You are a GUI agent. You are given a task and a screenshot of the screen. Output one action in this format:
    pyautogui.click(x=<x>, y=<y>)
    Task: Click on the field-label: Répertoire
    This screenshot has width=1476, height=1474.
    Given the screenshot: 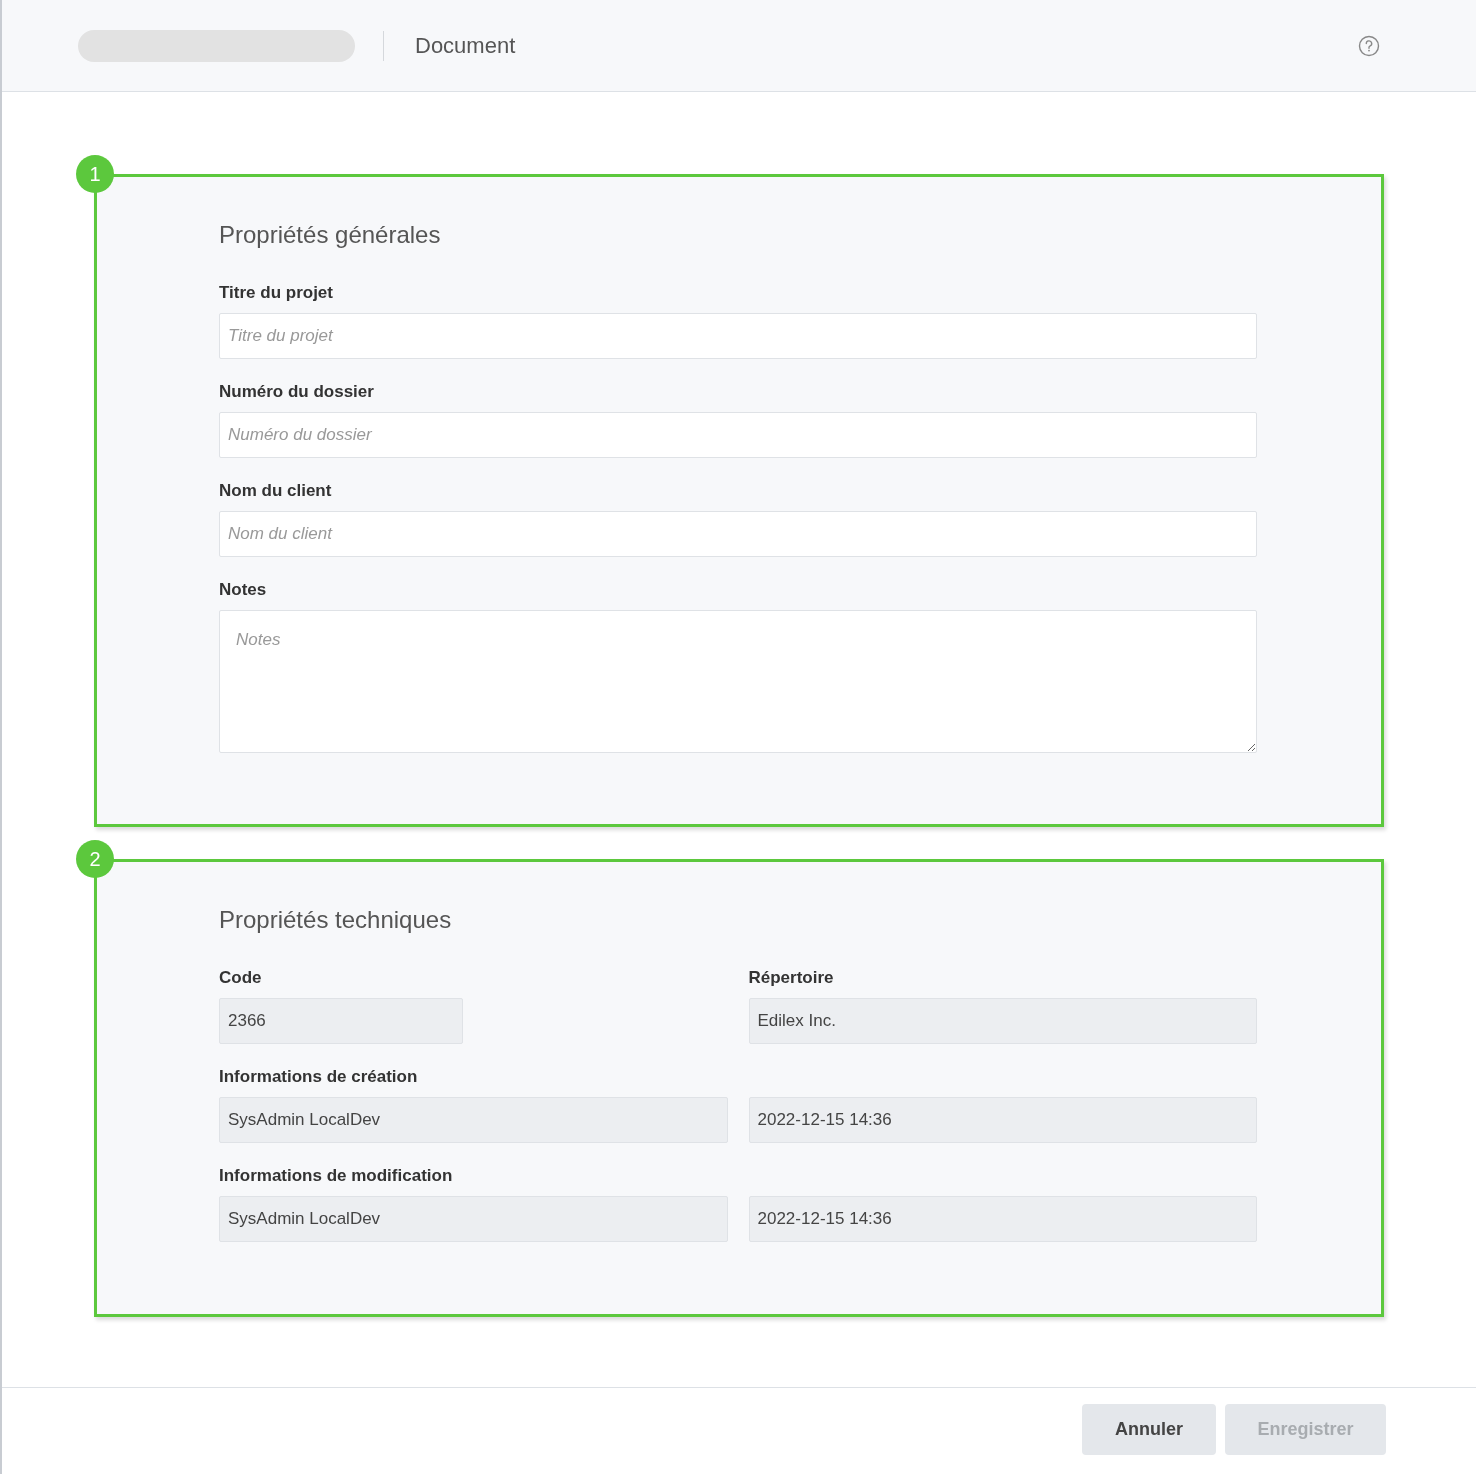 What is the action you would take?
    pyautogui.click(x=791, y=978)
    